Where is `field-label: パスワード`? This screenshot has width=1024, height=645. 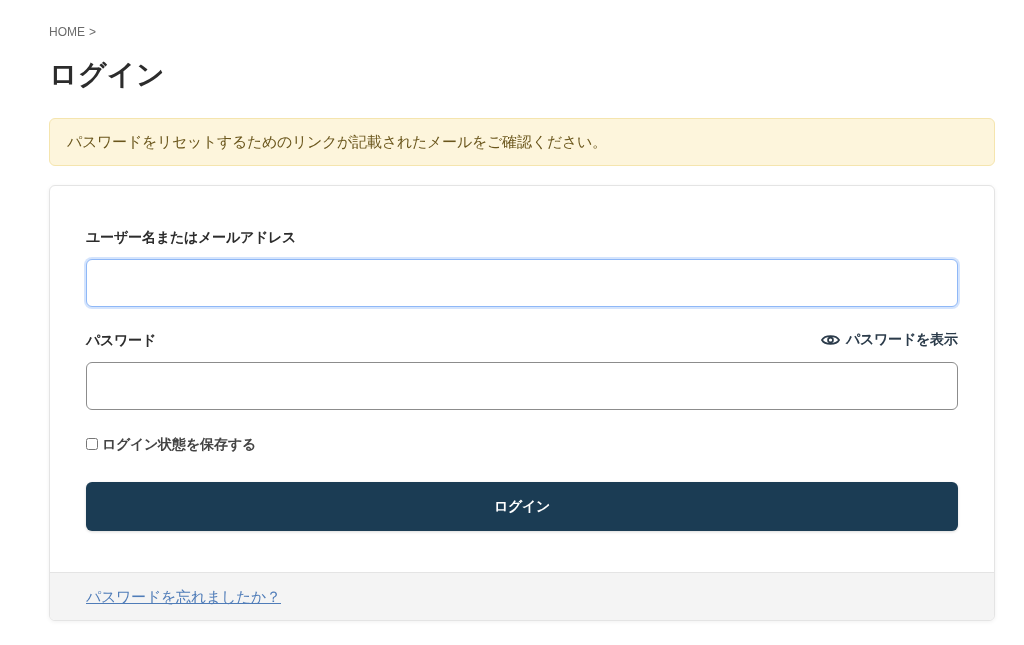 field-label: パスワード is located at coordinates (121, 340).